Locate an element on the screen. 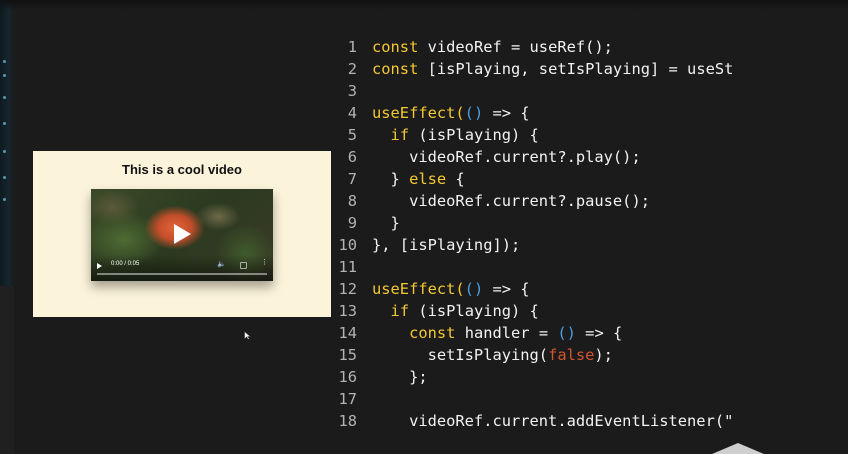 This screenshot has width=848, height=454. code-token: }; is located at coordinates (400, 377).